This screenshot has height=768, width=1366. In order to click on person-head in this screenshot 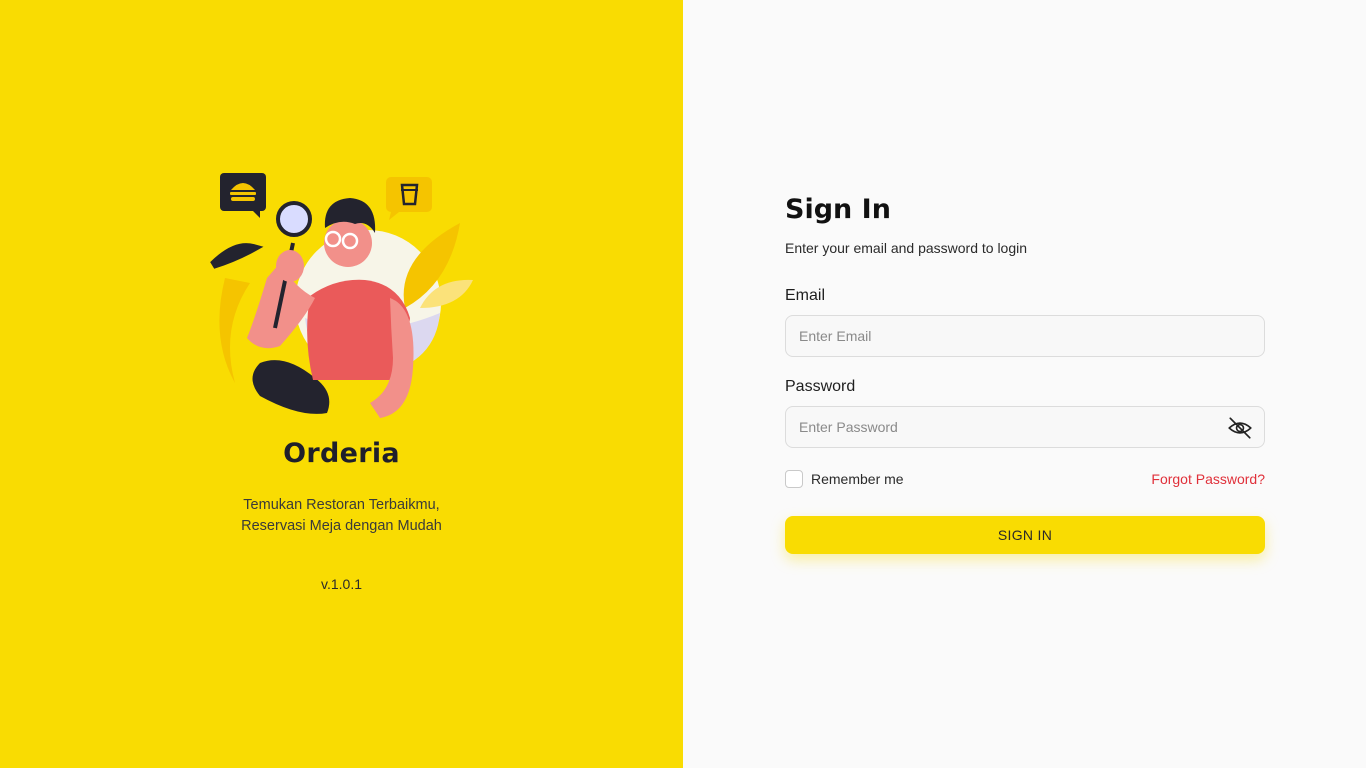, I will do `click(348, 243)`.